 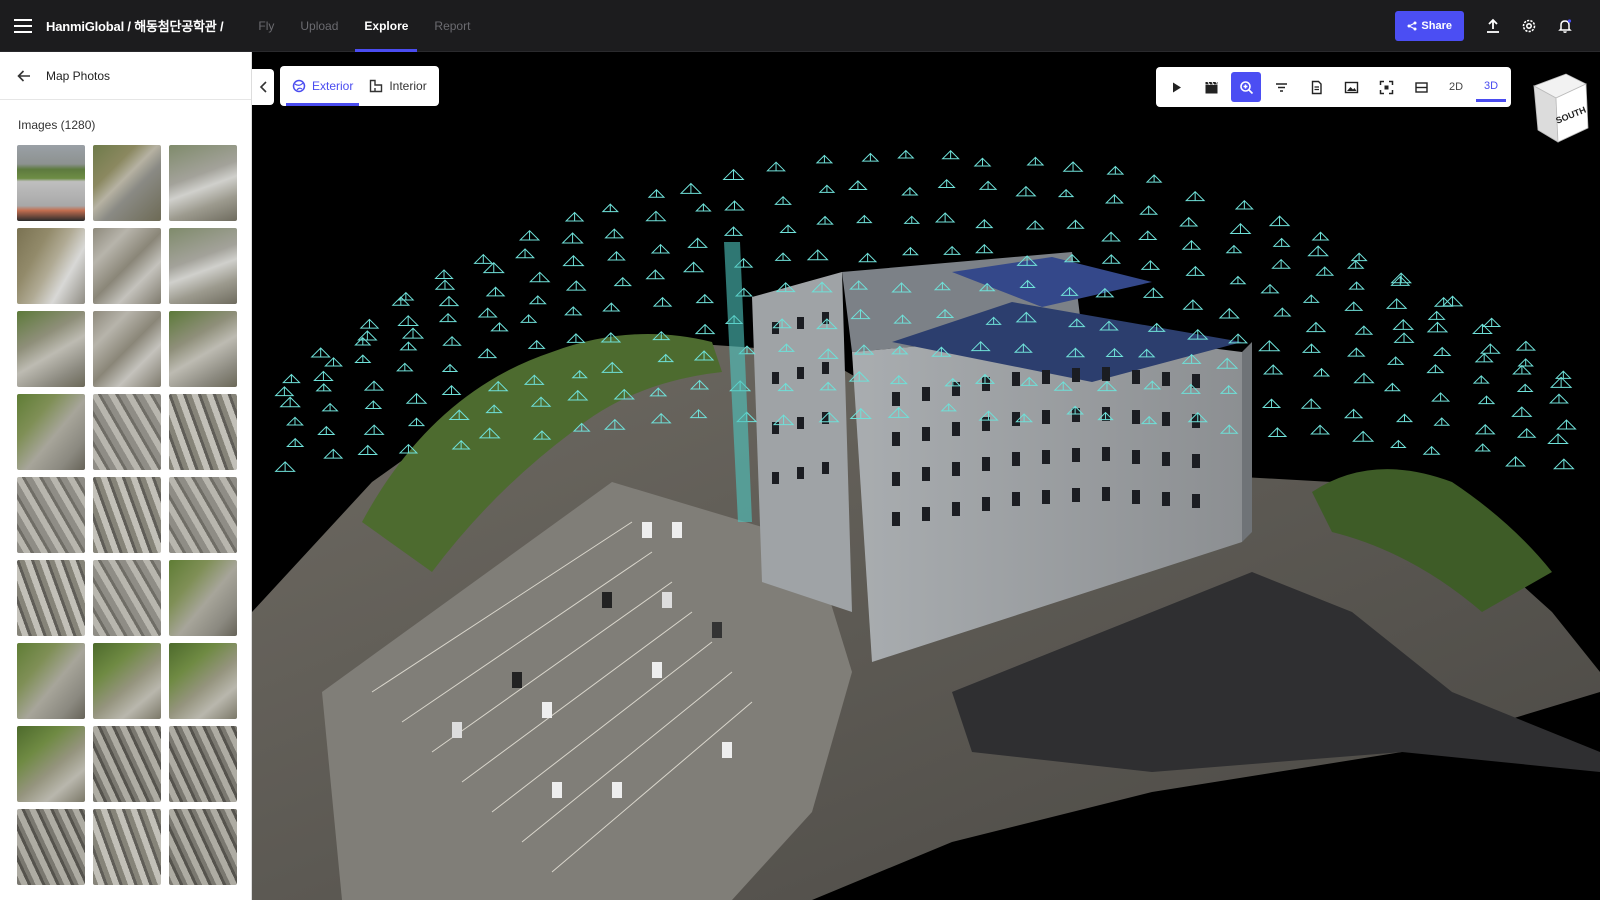 What do you see at coordinates (1493, 26) in the screenshot?
I see `upload-icon` at bounding box center [1493, 26].